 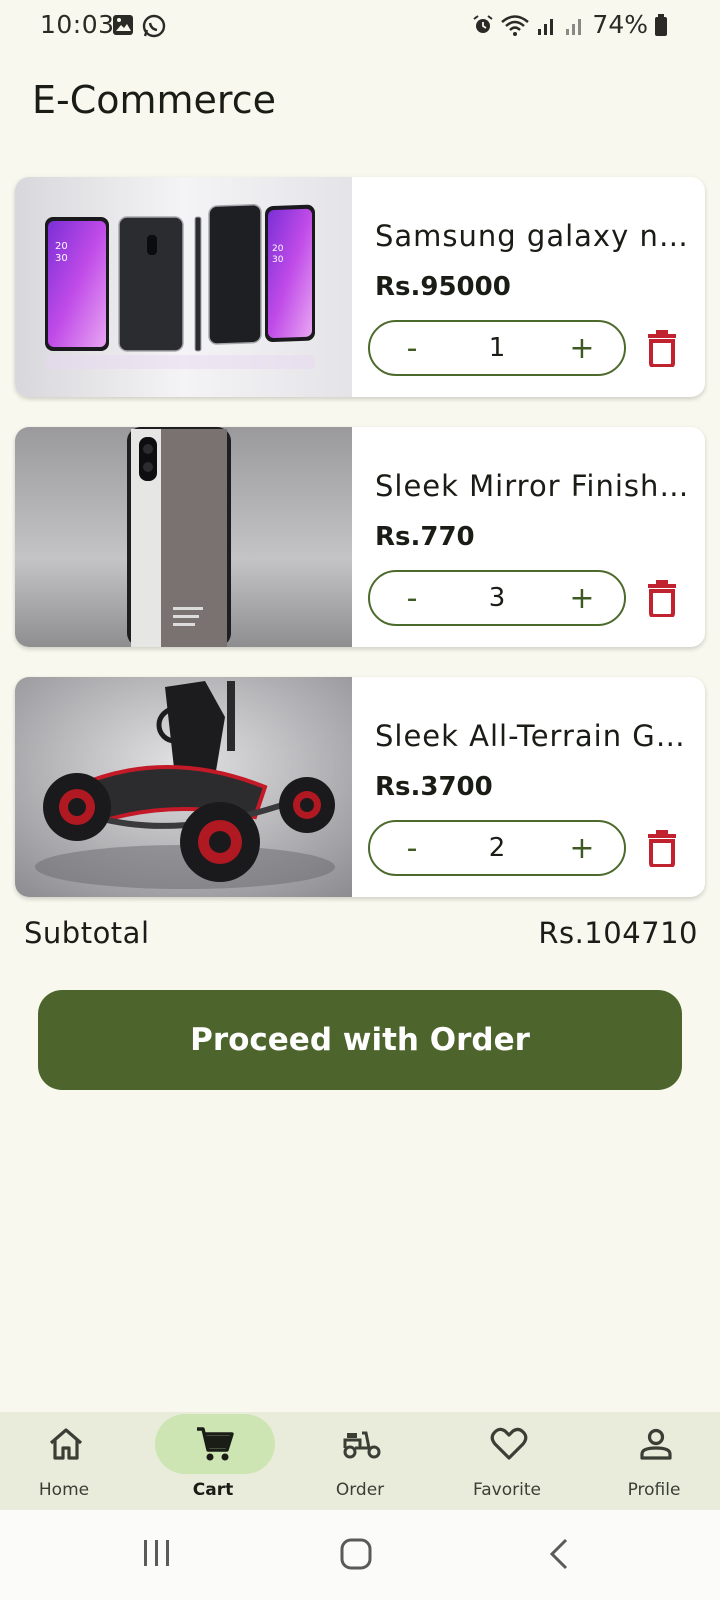 What do you see at coordinates (183, 287) in the screenshot?
I see `phone-product-image: 20 30 20 30` at bounding box center [183, 287].